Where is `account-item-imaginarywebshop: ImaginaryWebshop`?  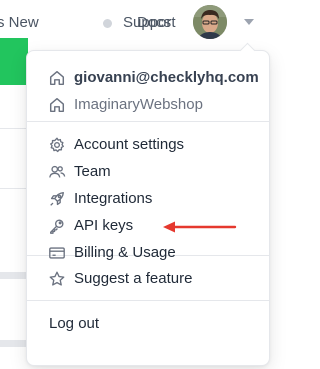
account-item-imaginarywebshop: ImaginaryWebshop is located at coordinates (148, 104).